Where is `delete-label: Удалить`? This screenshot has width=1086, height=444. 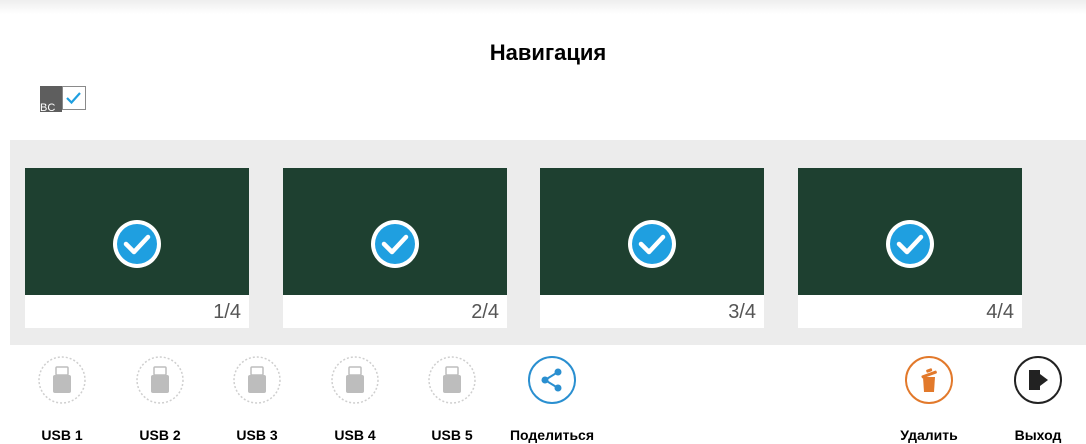
delete-label: Удалить is located at coordinates (929, 435).